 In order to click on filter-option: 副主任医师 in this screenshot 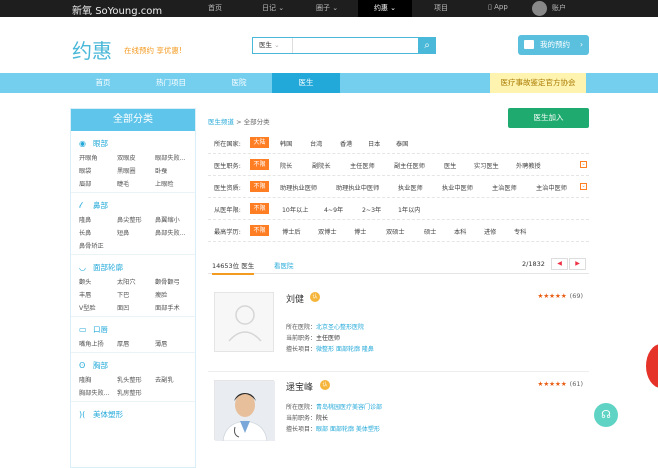, I will do `click(409, 165)`.